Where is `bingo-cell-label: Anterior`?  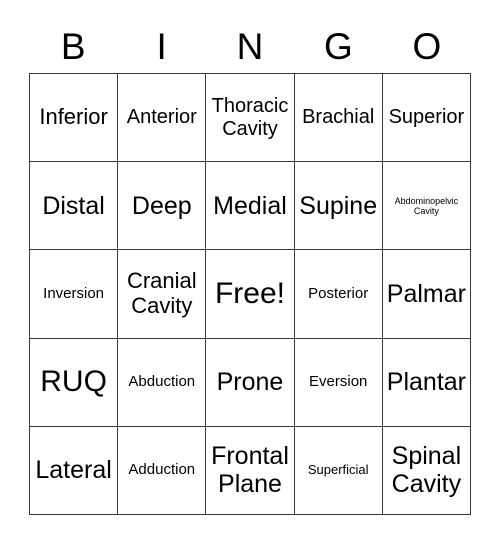
bingo-cell-label: Anterior is located at coordinates (161, 117).